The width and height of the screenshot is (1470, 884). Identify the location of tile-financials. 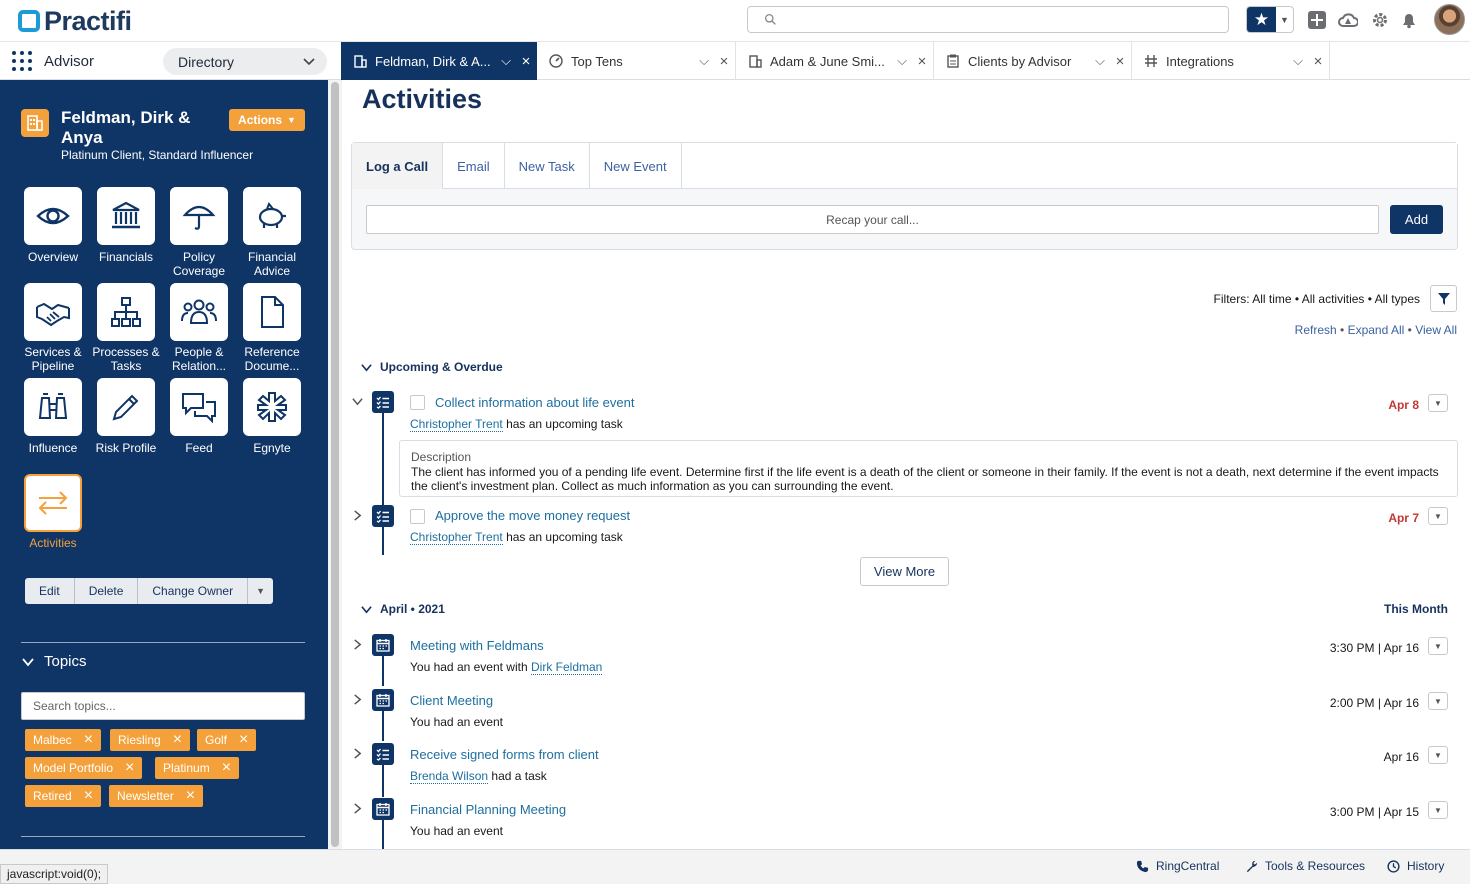
(126, 216).